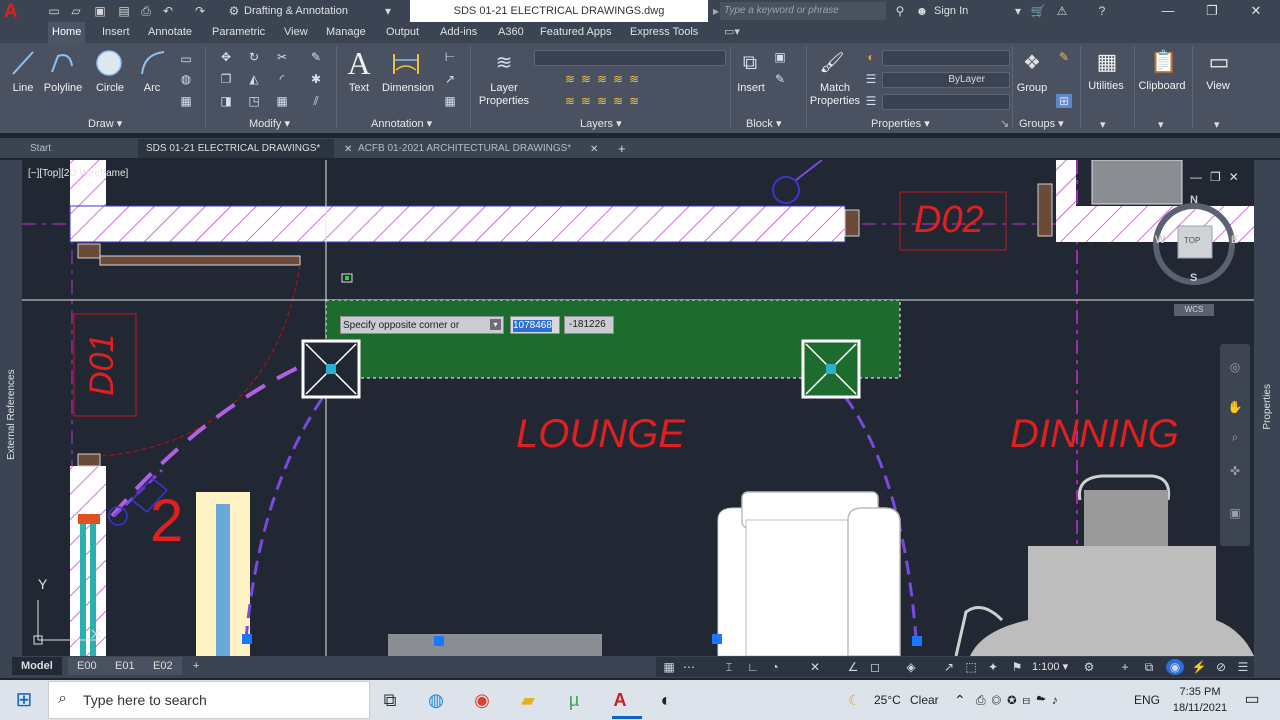  What do you see at coordinates (504, 95) in the screenshot?
I see `layer-properties-button: Layer Properties` at bounding box center [504, 95].